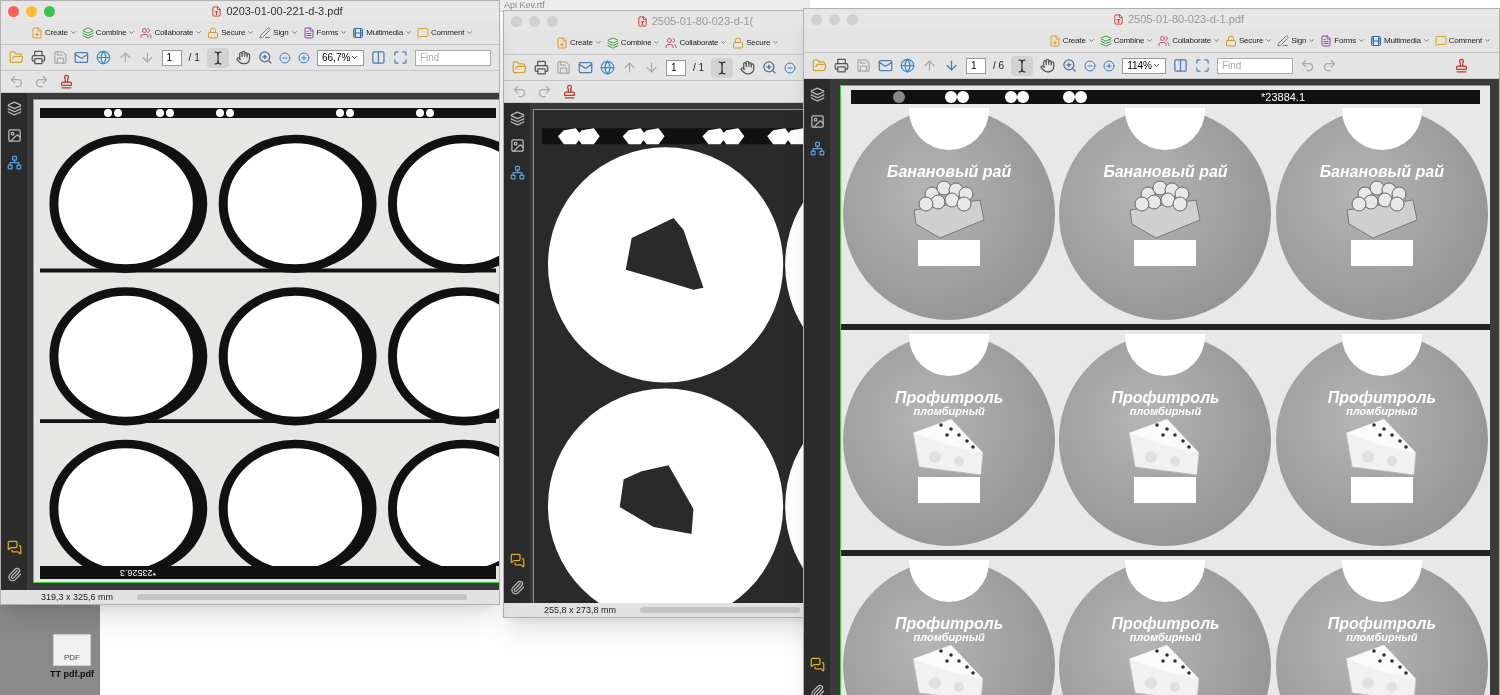 The width and height of the screenshot is (1500, 695). Describe the element at coordinates (125, 57) in the screenshot. I see `arrow-up-icon` at that location.